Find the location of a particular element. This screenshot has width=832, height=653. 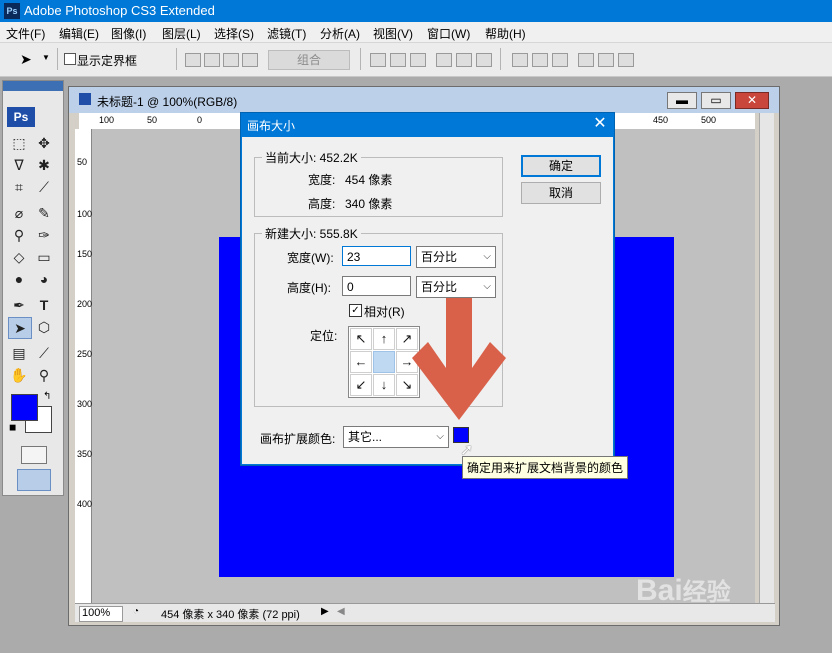

gradient-tool-icon: ▭ is located at coordinates (44, 257).